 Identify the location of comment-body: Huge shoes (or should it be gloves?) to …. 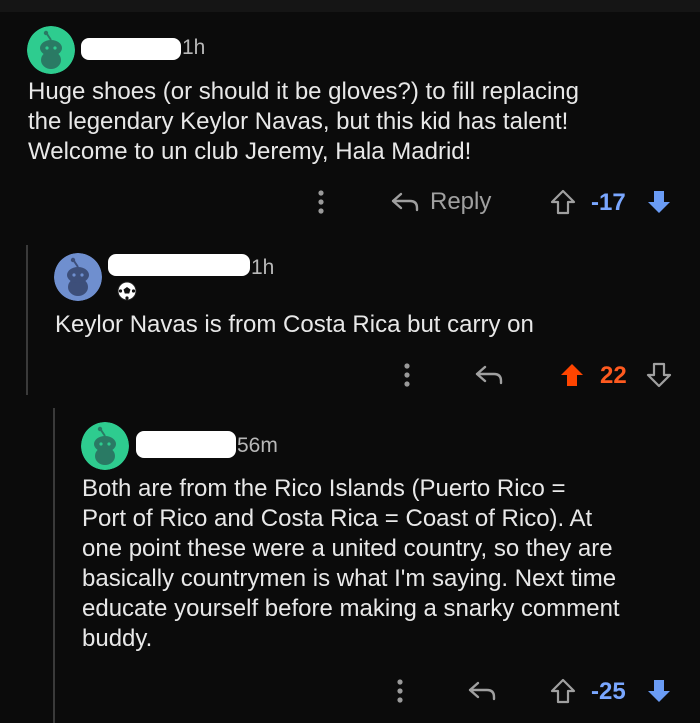
(303, 121).